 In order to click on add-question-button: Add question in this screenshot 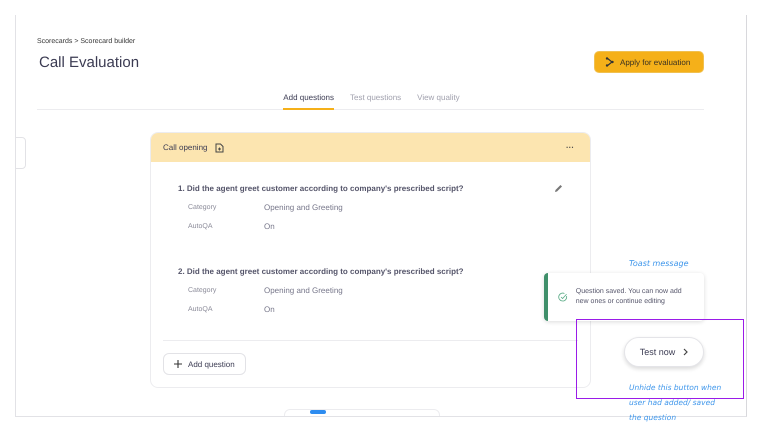, I will do `click(204, 364)`.